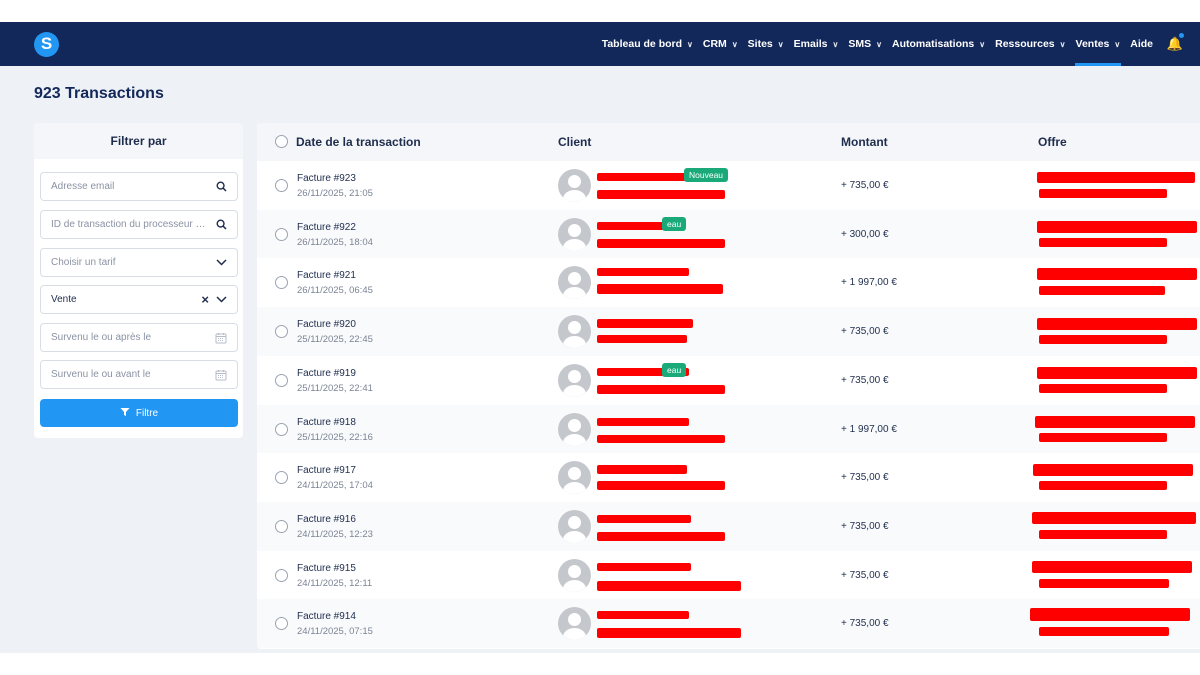 This screenshot has width=1200, height=675. I want to click on table-row: Facture #920 25/11/2025, 22:45 + 735,00 €, so click(728, 331).